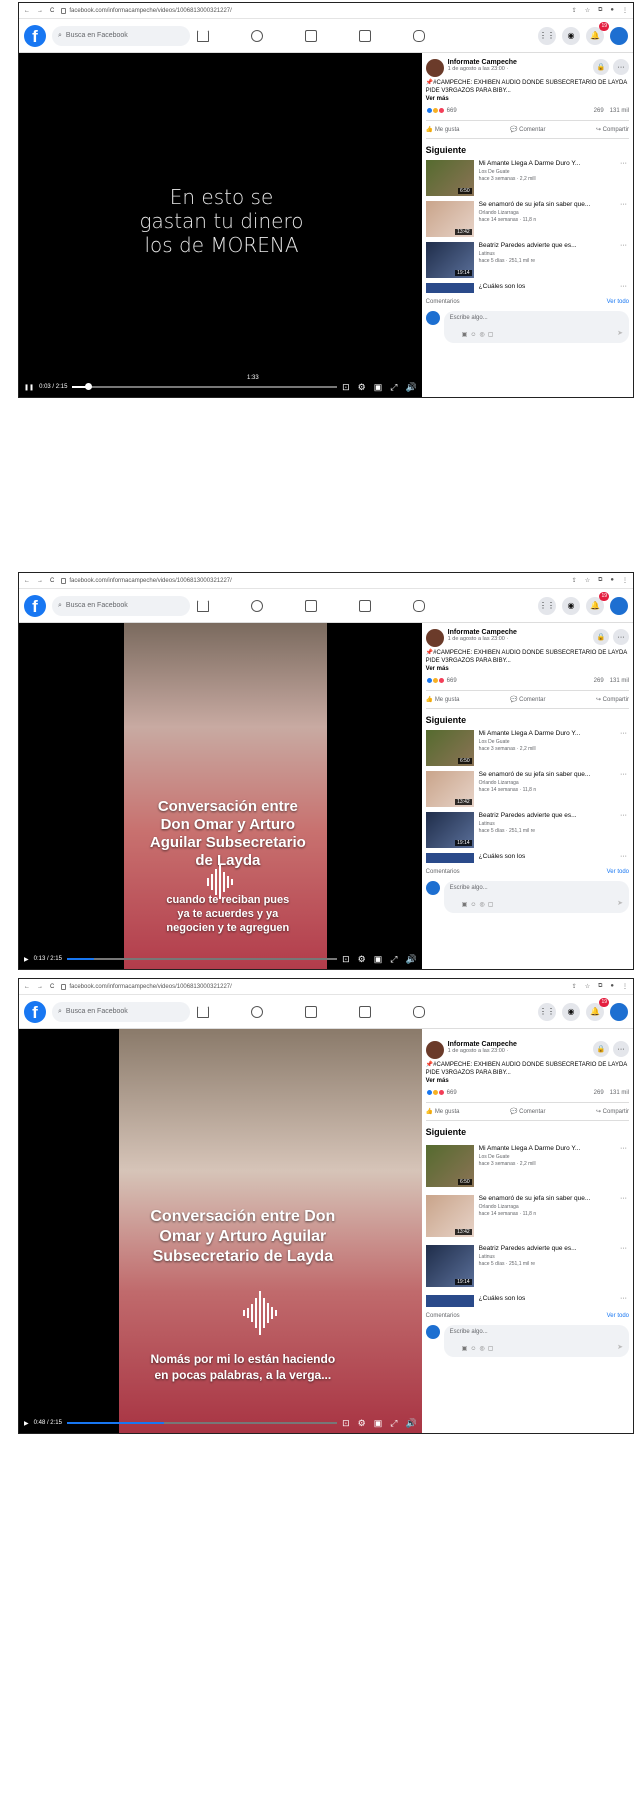 The image size is (634, 1815). What do you see at coordinates (536, 327) in the screenshot?
I see `comment-input: Escribe algo... ▣☺◎▢ ➤` at bounding box center [536, 327].